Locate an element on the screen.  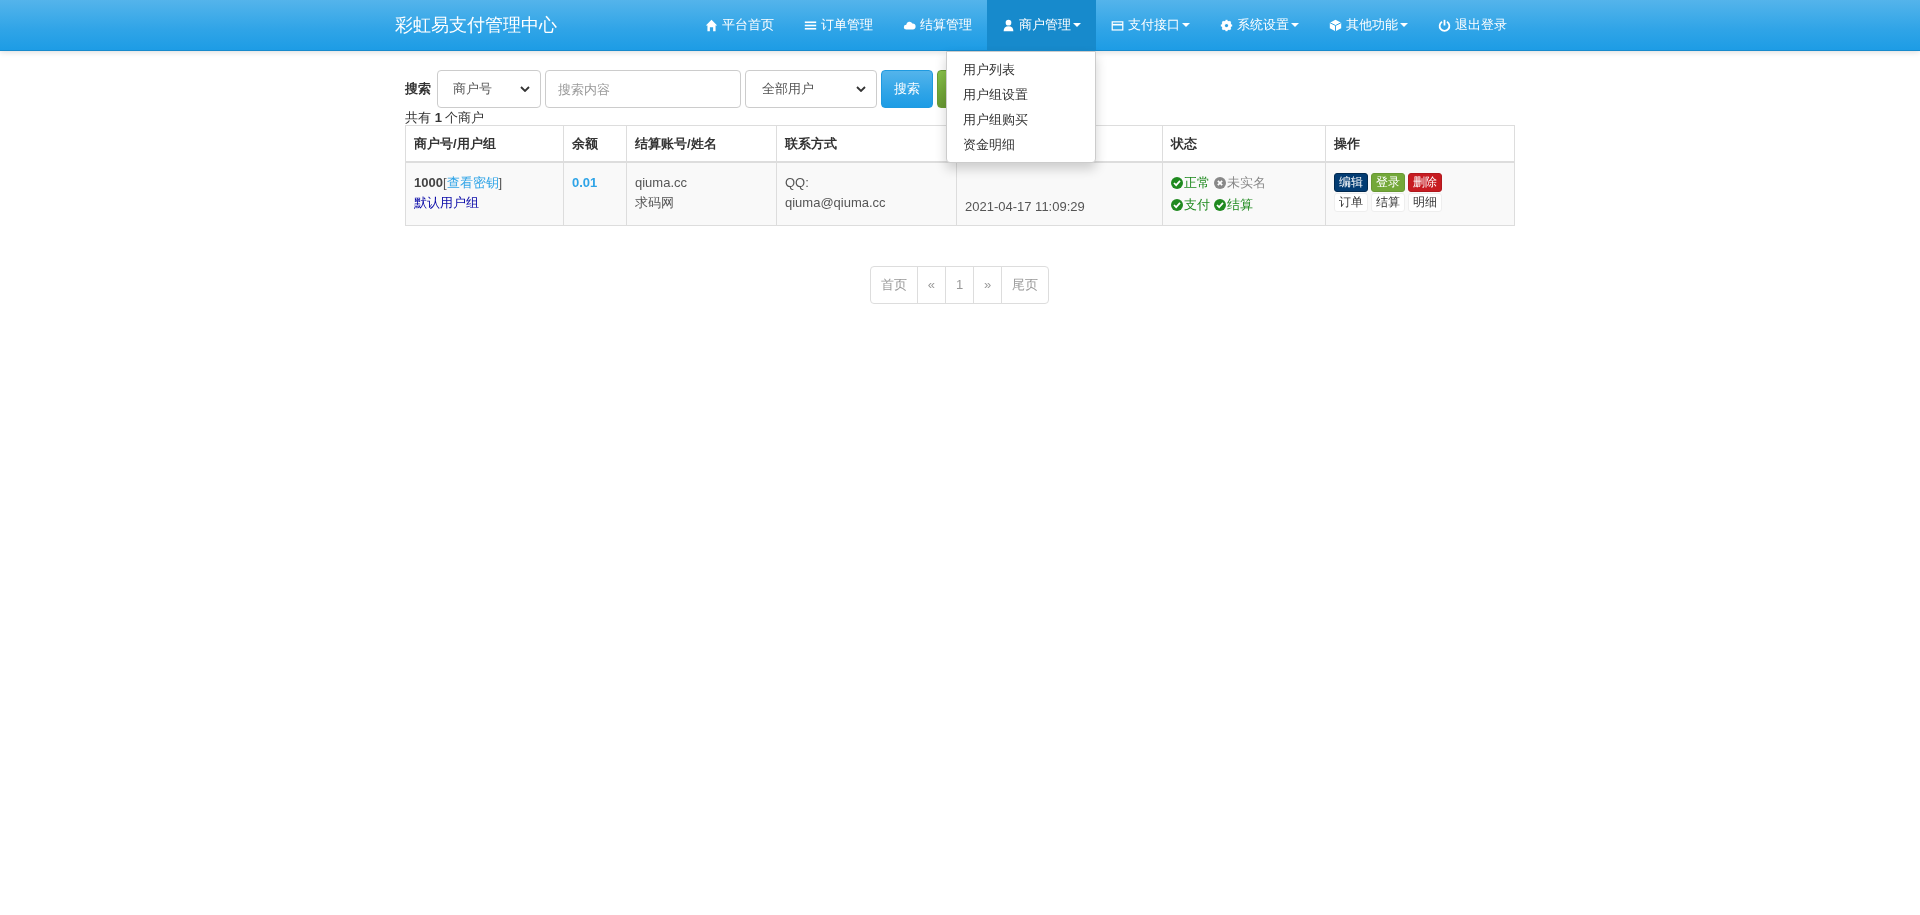
cube-icon is located at coordinates (1335, 25).